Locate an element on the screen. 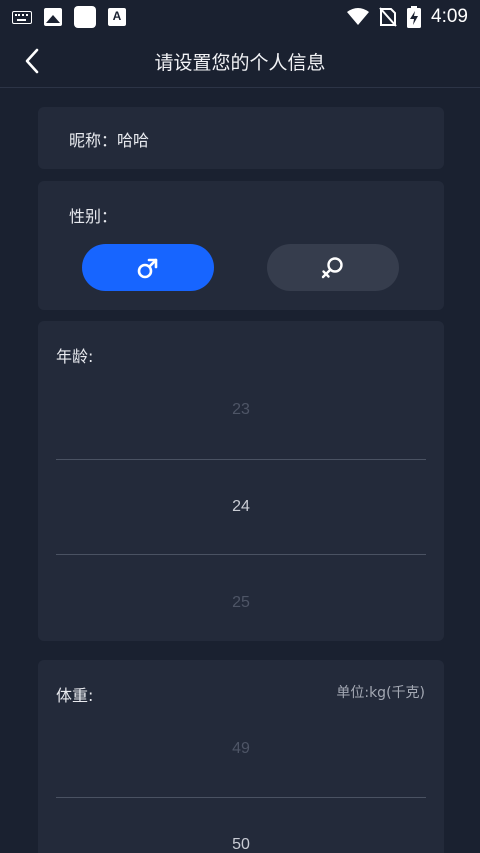 This screenshot has height=853, width=480. gender-label: 性别： is located at coordinates (93, 216).